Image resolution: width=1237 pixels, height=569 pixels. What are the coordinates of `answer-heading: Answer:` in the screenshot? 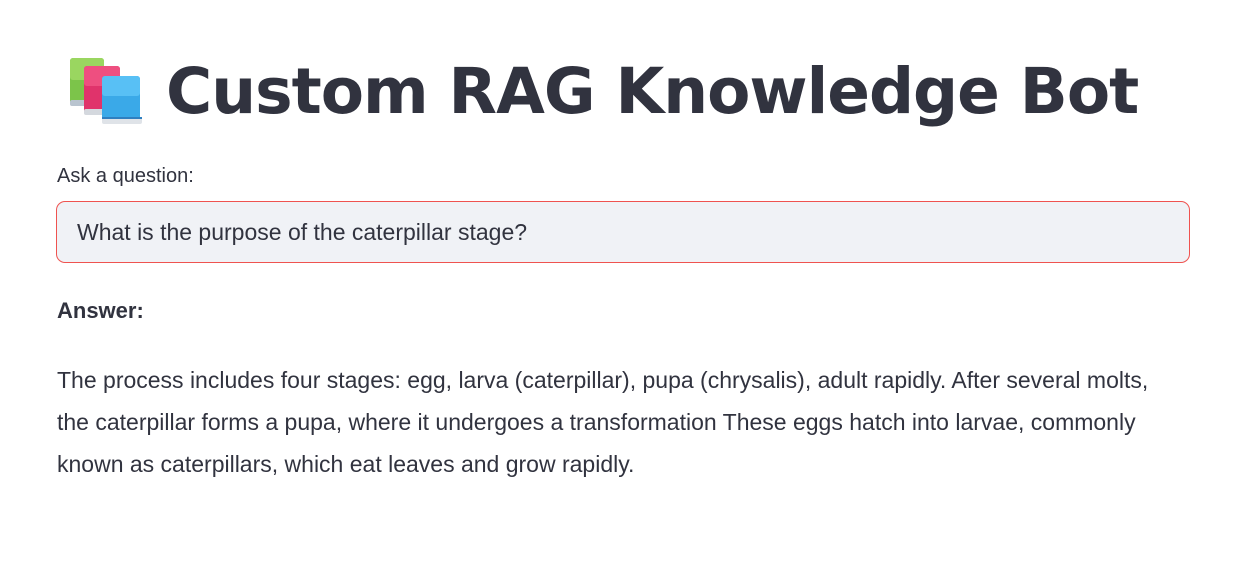 It's located at (100, 310).